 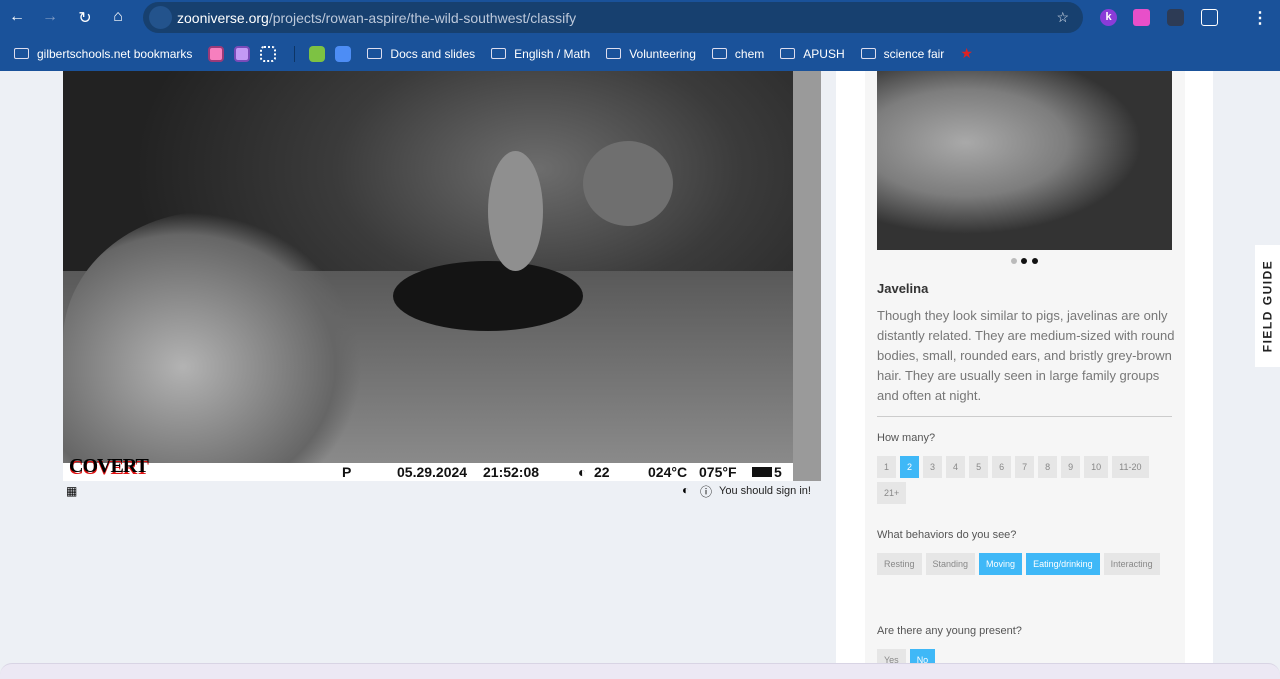 I want to click on camera-time: 21:52:08, so click(x=511, y=472).